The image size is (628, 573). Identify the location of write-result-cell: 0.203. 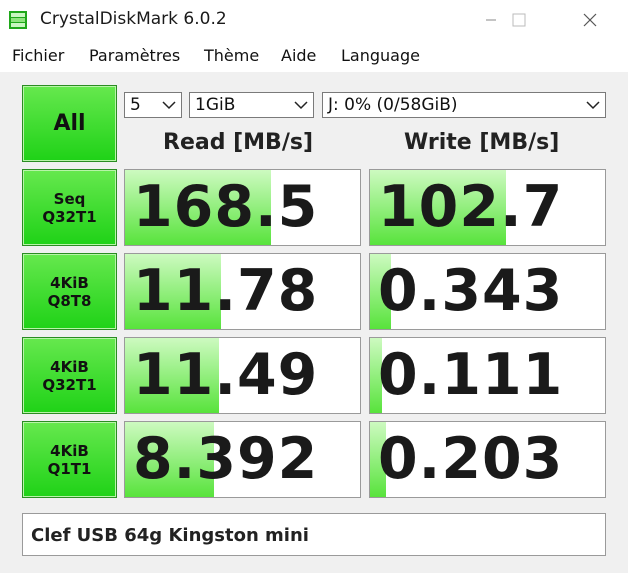
(487, 459).